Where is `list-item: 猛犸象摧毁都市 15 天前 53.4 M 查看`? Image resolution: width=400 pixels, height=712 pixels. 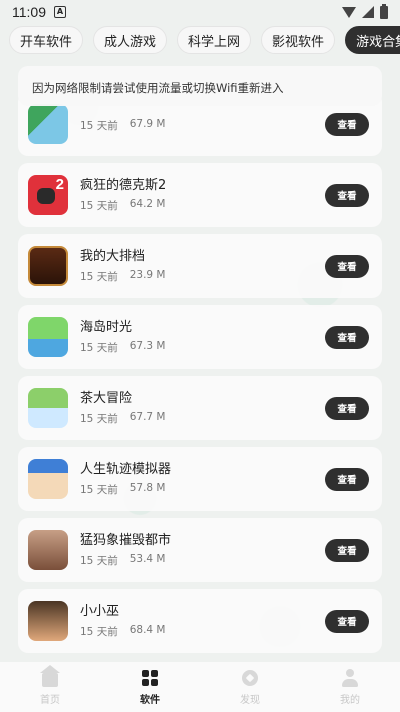
list-item: 猛犸象摧毁都市 15 天前 53.4 M 查看 is located at coordinates (200, 550).